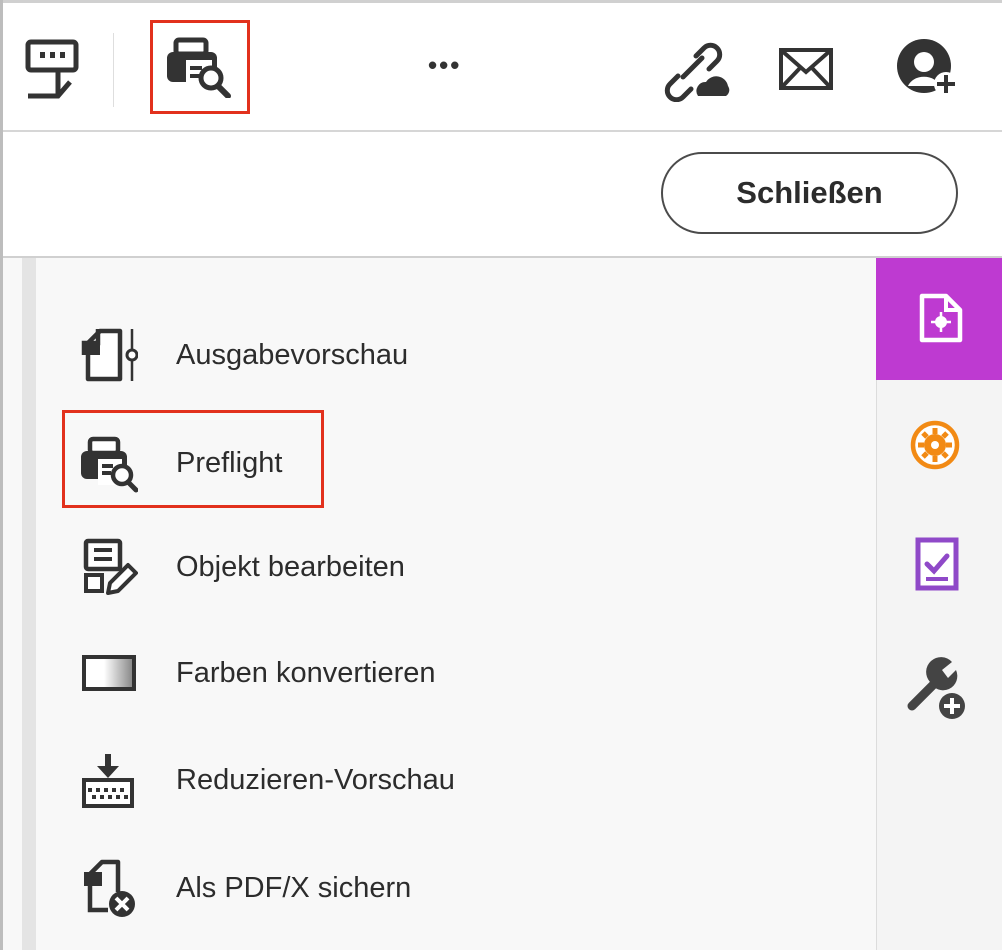  I want to click on tool-label: Ausgabevorschau, so click(292, 354).